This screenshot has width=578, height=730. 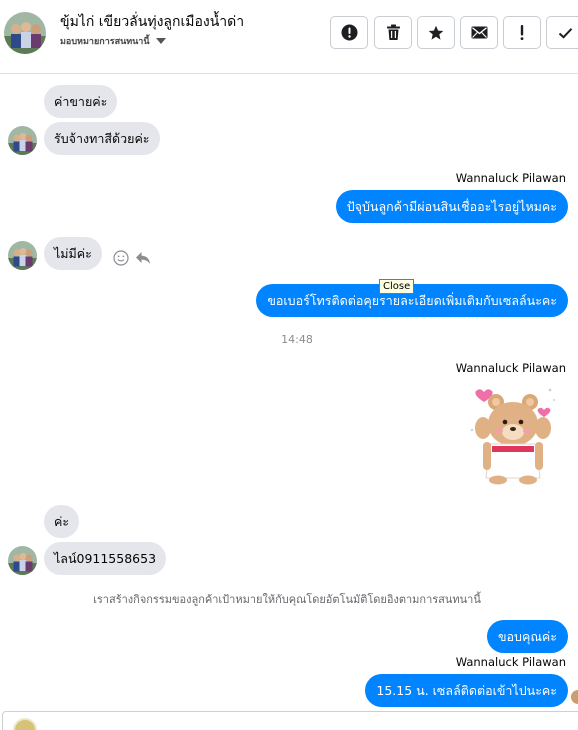 What do you see at coordinates (290, 720) in the screenshot?
I see `reply-composer` at bounding box center [290, 720].